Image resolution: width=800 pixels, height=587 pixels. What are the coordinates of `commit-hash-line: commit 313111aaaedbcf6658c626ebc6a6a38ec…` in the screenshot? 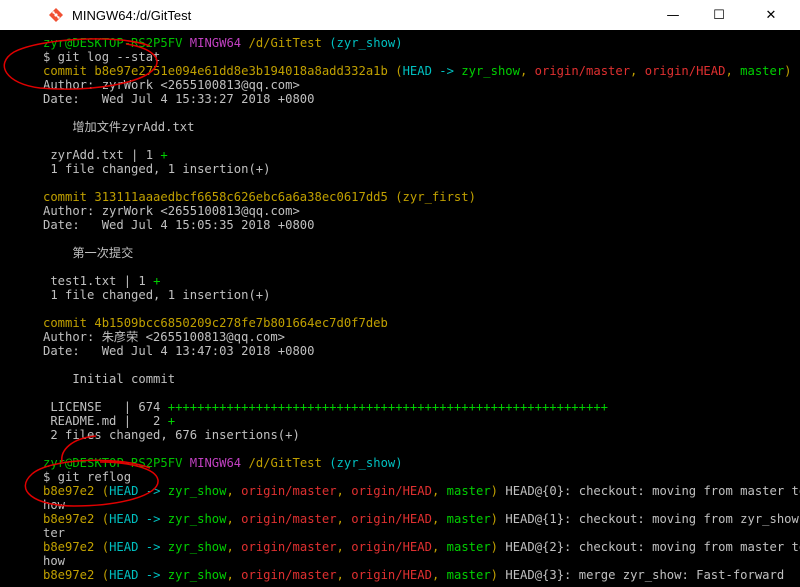 It's located at (421, 197).